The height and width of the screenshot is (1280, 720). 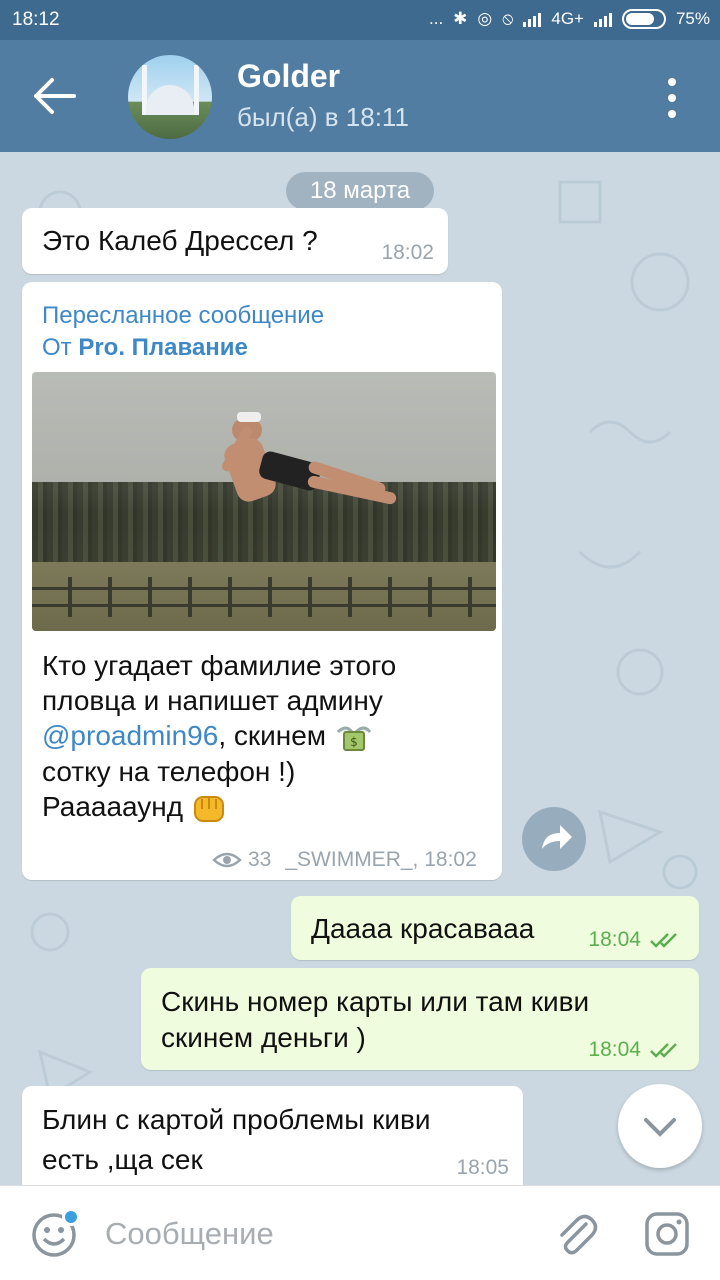 I want to click on money-with-wings-icon: $, so click(x=354, y=738).